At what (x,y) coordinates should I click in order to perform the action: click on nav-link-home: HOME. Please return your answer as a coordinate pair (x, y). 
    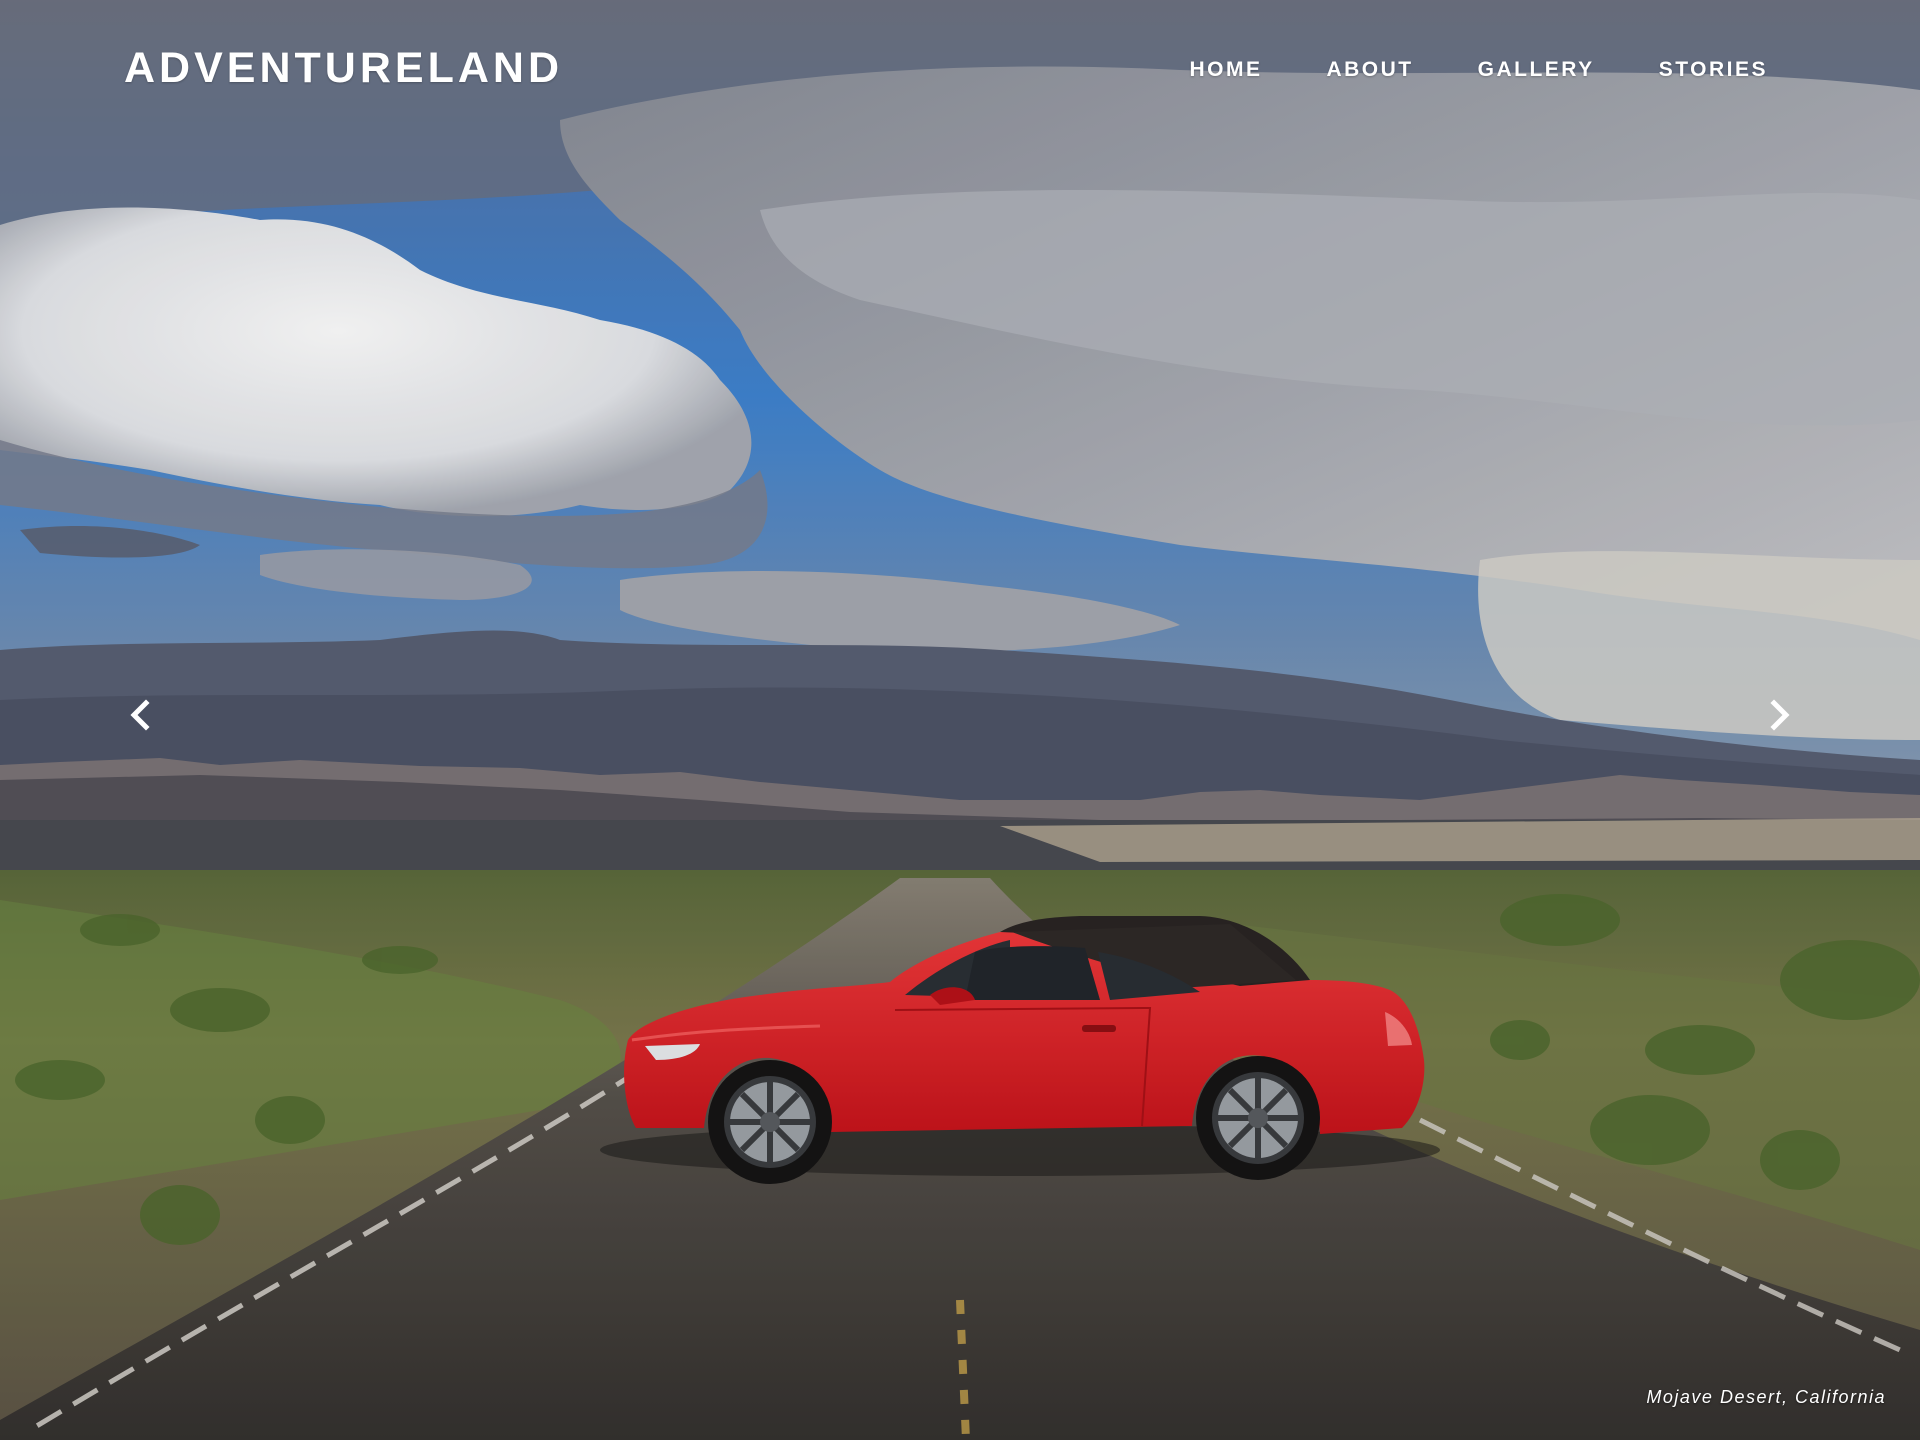
    Looking at the image, I should click on (1225, 70).